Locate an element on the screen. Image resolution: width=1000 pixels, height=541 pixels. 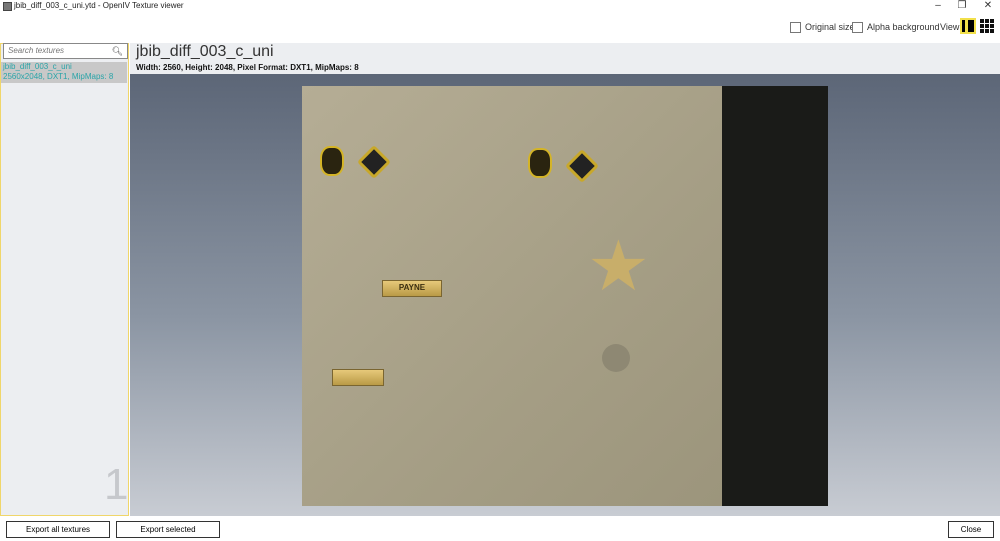
button-icon is located at coordinates (616, 358).